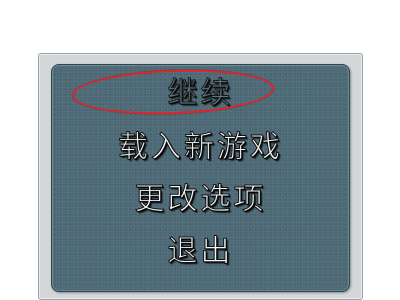 The width and height of the screenshot is (400, 300). What do you see at coordinates (200, 251) in the screenshot?
I see `menu-item-quit: 退出` at bounding box center [200, 251].